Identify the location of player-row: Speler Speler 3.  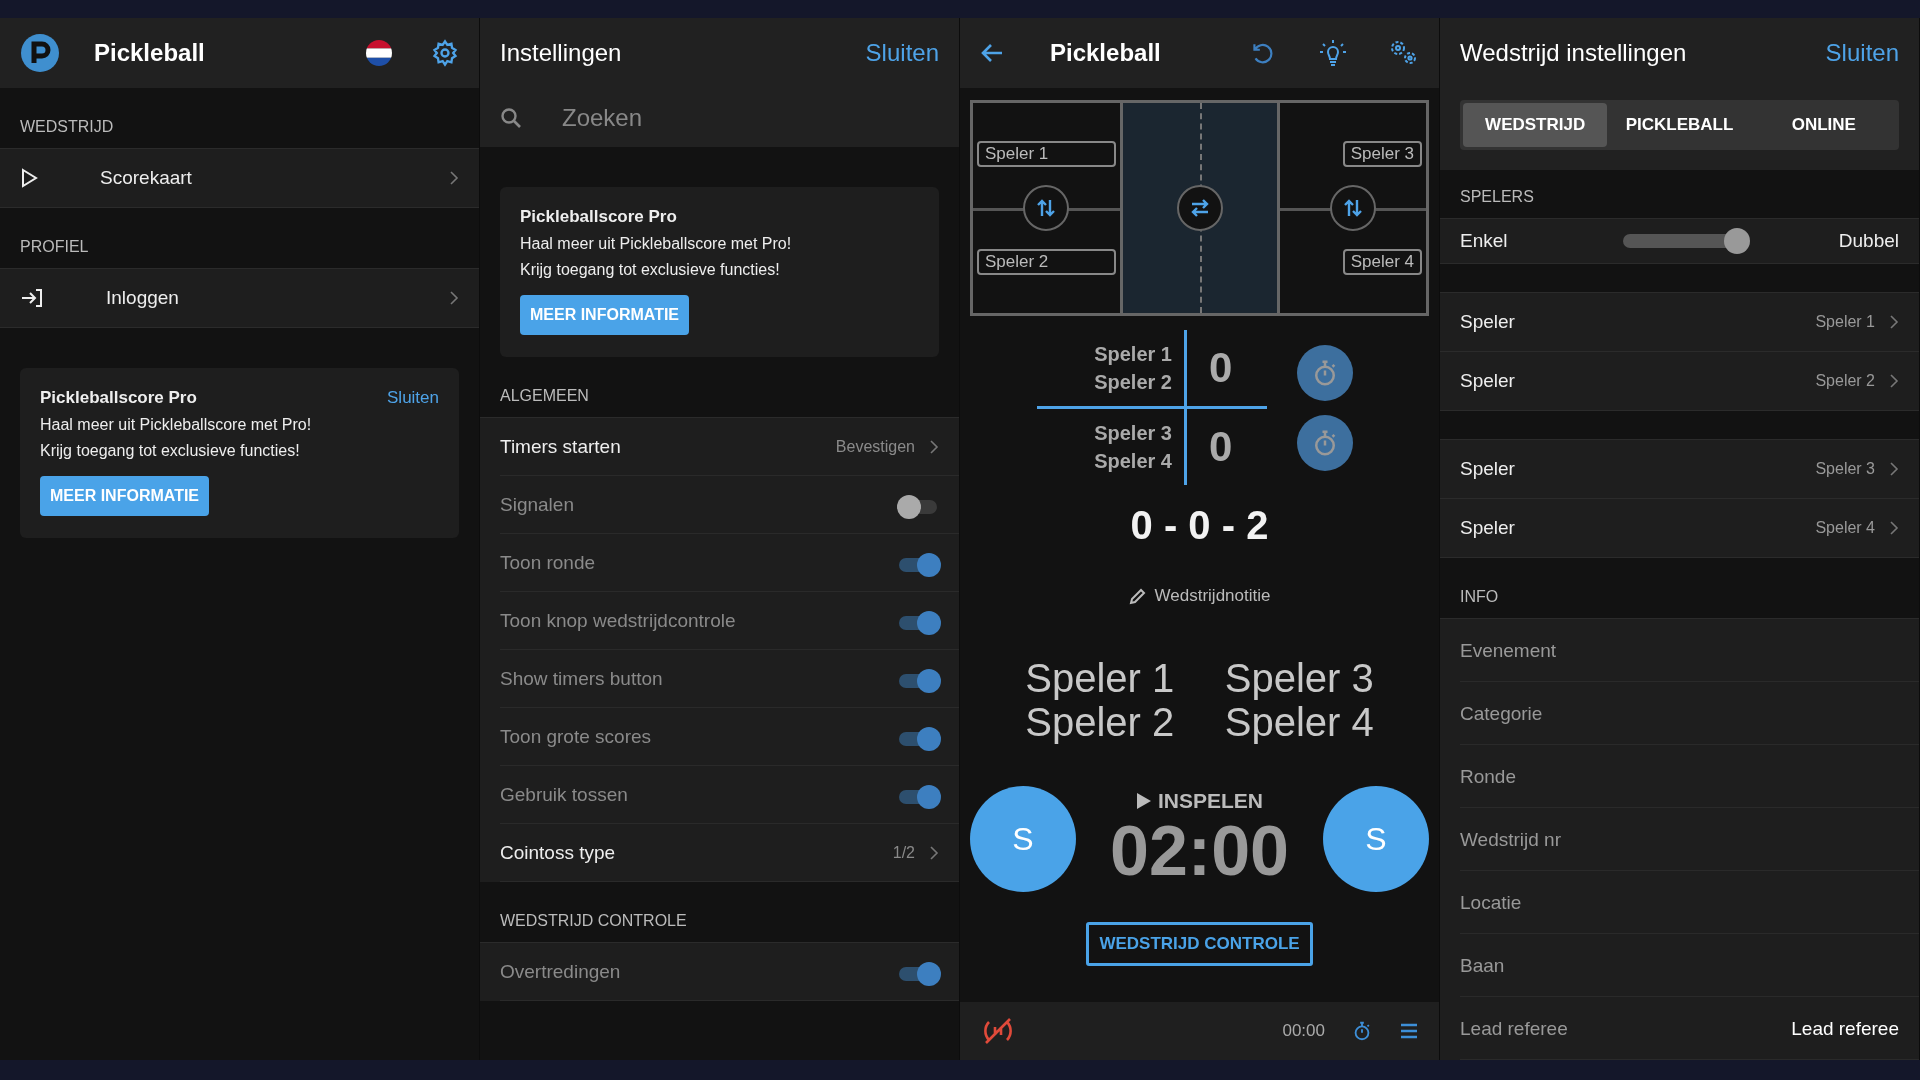
(1679, 469).